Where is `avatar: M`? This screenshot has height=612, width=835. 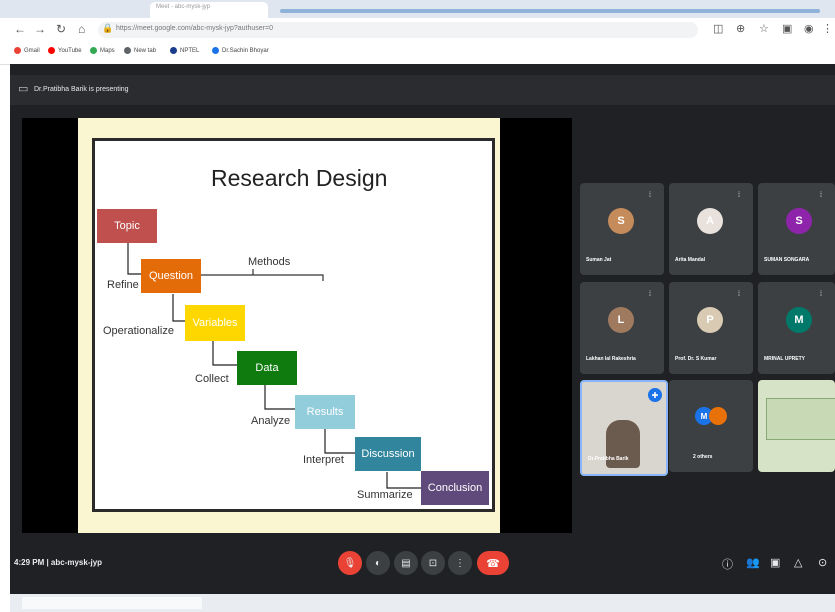
avatar: M is located at coordinates (799, 320).